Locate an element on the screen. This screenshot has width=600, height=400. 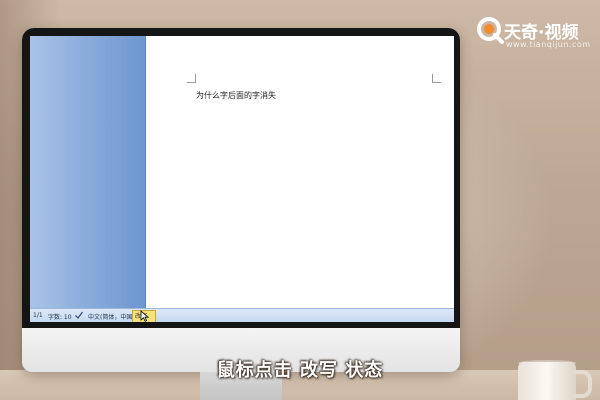
proofing-check-icon is located at coordinates (79, 315).